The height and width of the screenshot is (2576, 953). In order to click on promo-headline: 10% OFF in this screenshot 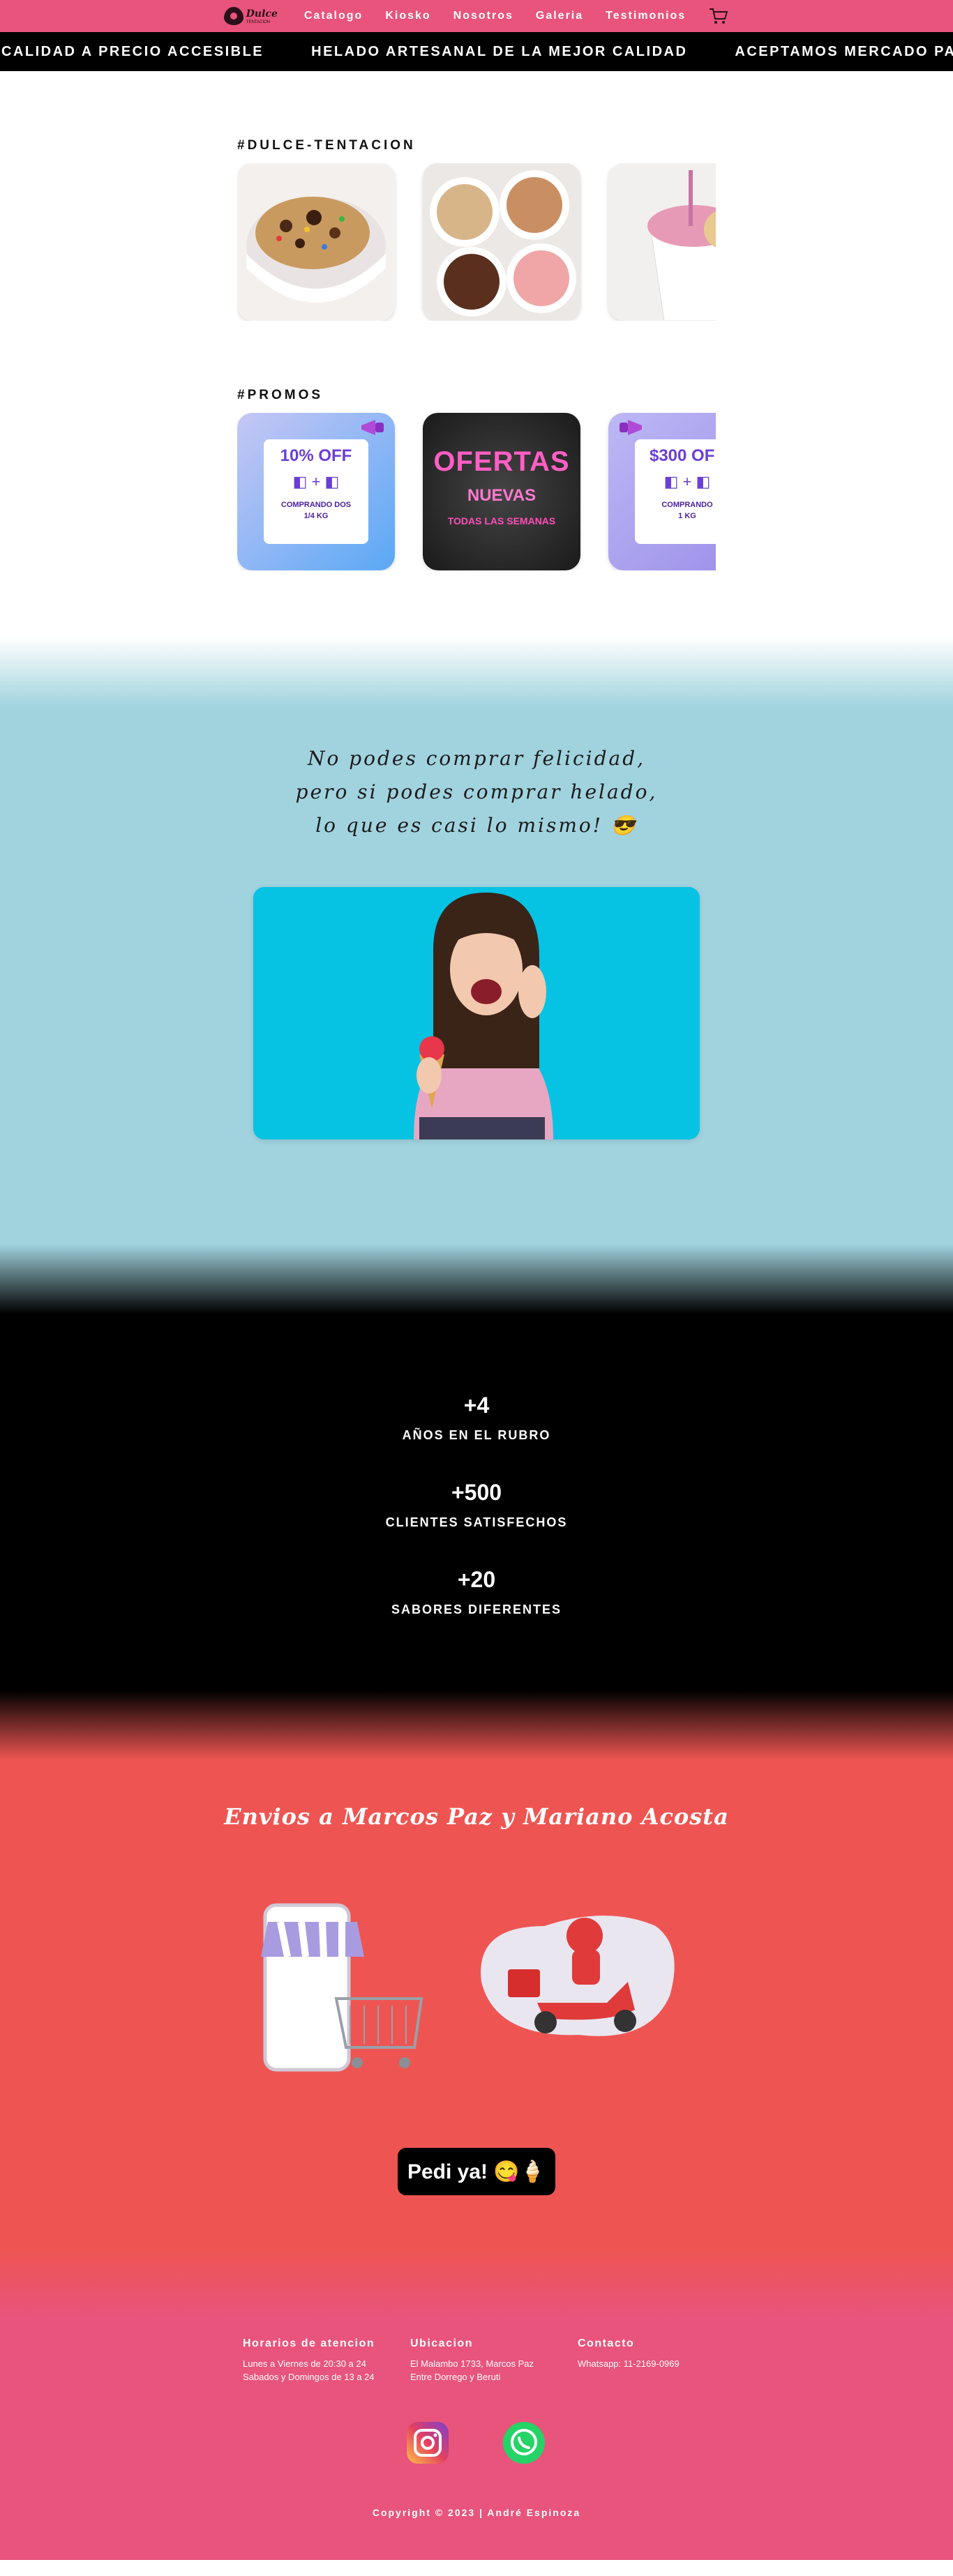, I will do `click(316, 455)`.